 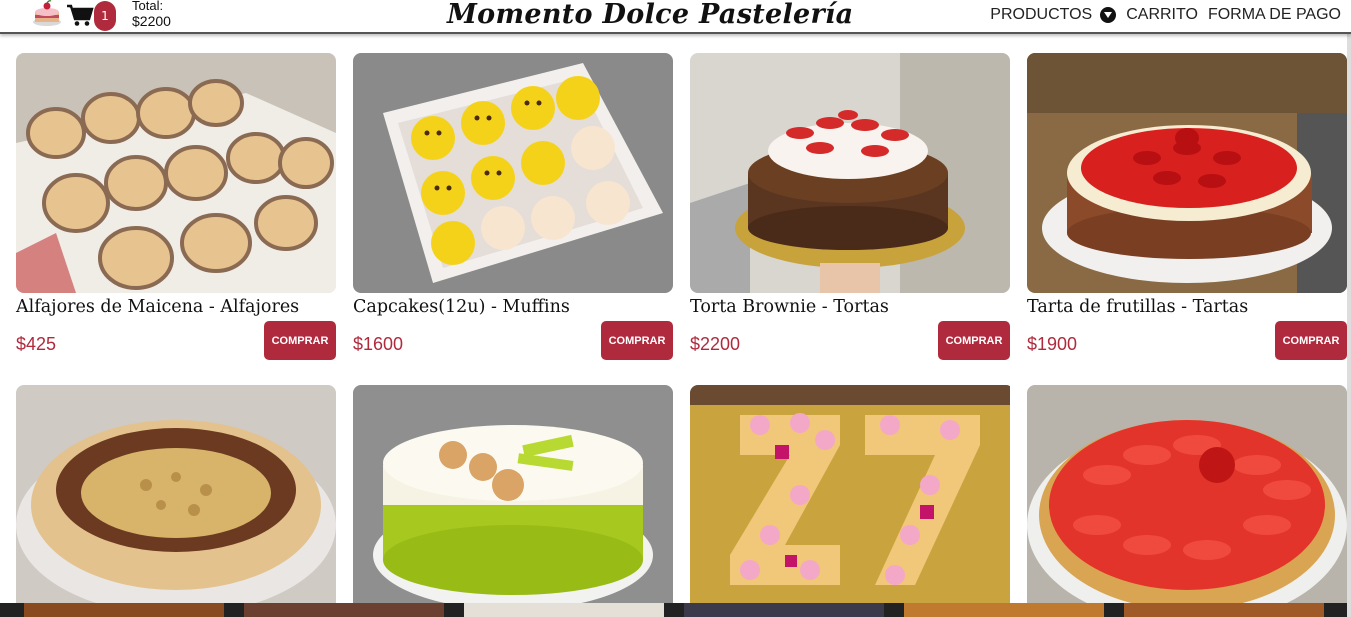 What do you see at coordinates (650, 15) in the screenshot?
I see `brand-title: Momento Dolce Pastelería` at bounding box center [650, 15].